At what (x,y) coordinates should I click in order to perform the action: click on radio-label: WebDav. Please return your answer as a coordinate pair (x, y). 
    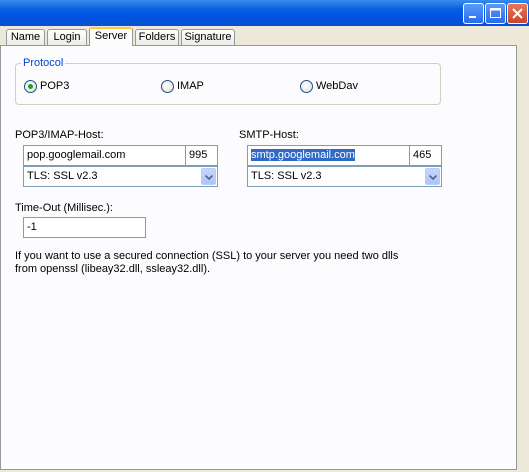
    Looking at the image, I should click on (337, 86).